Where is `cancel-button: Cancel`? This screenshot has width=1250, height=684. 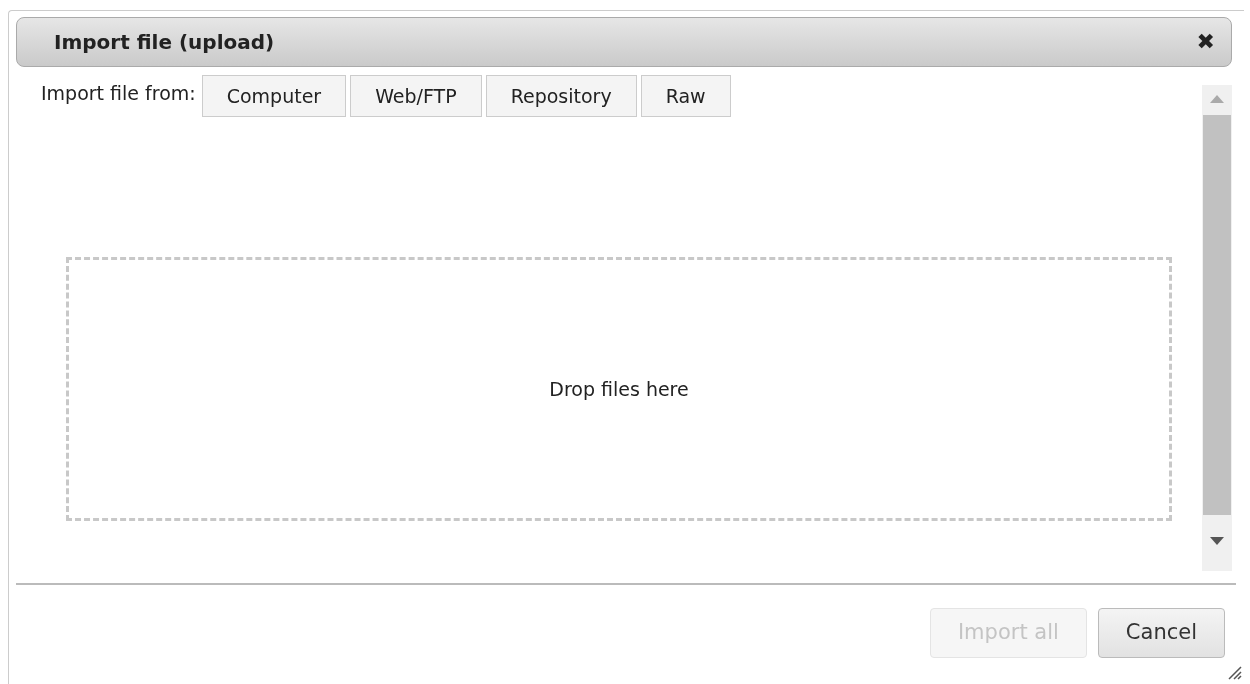
cancel-button: Cancel is located at coordinates (1161, 633).